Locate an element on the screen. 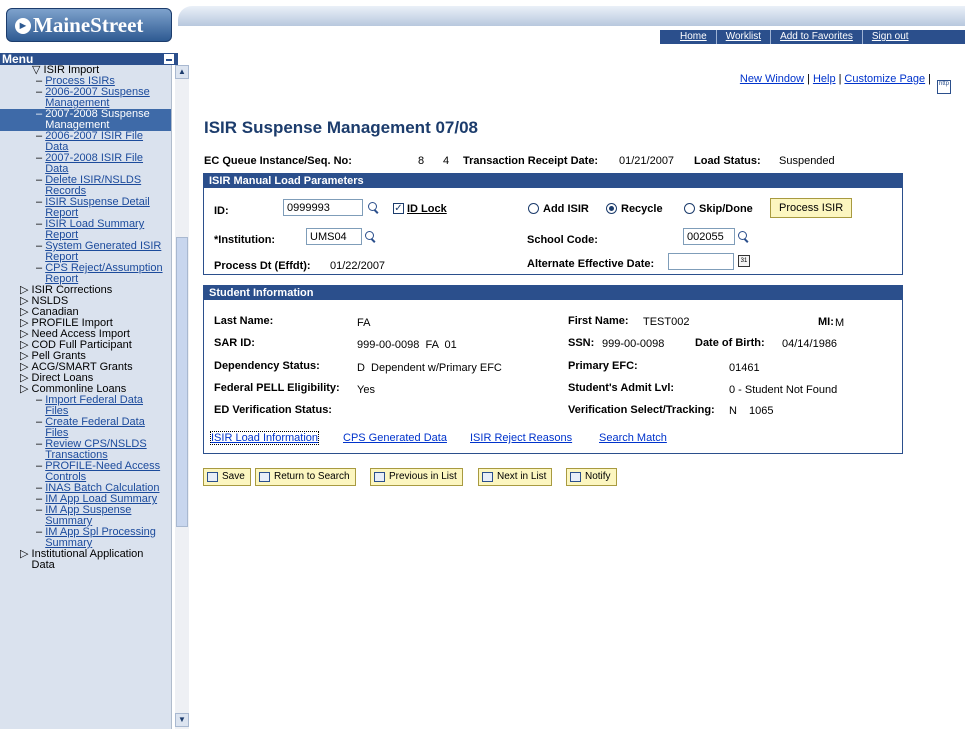 The width and height of the screenshot is (965, 729). cps-generated-data-link: CPS Generated Data is located at coordinates (395, 438).